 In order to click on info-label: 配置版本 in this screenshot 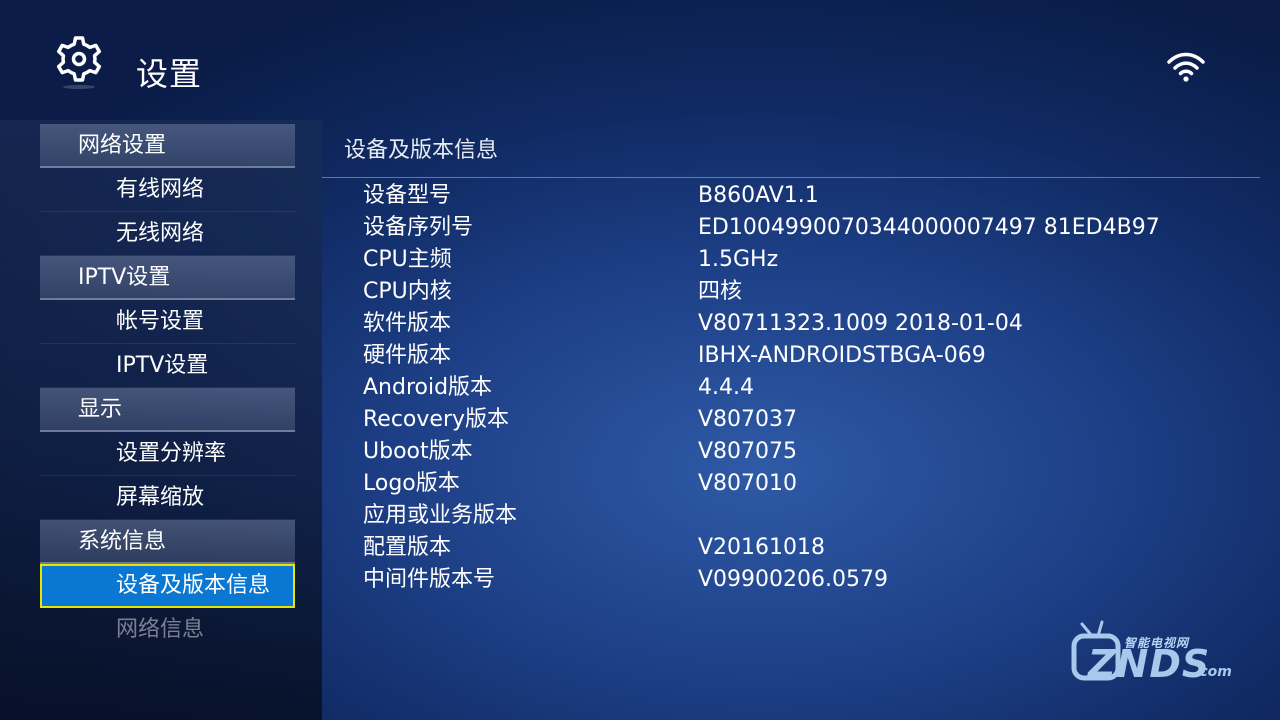, I will do `click(407, 547)`.